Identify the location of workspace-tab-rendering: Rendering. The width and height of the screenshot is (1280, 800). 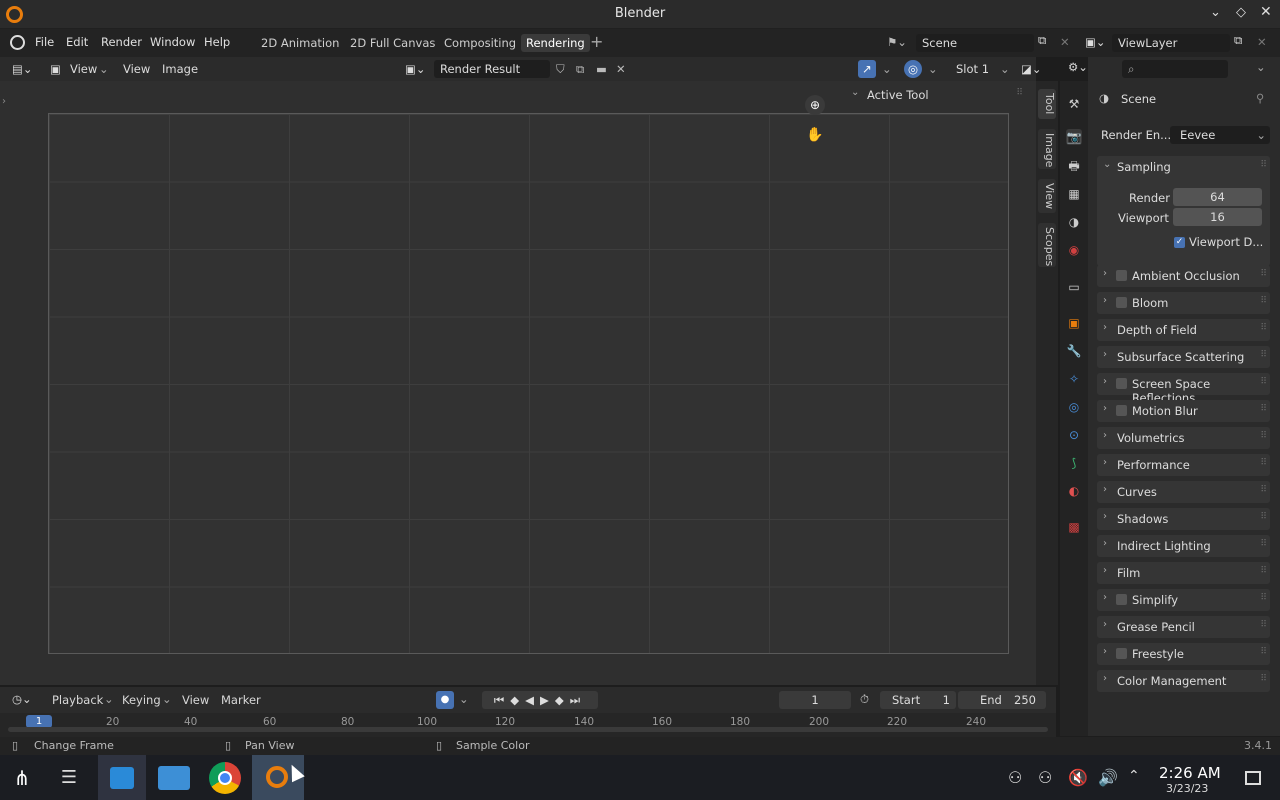
(555, 43).